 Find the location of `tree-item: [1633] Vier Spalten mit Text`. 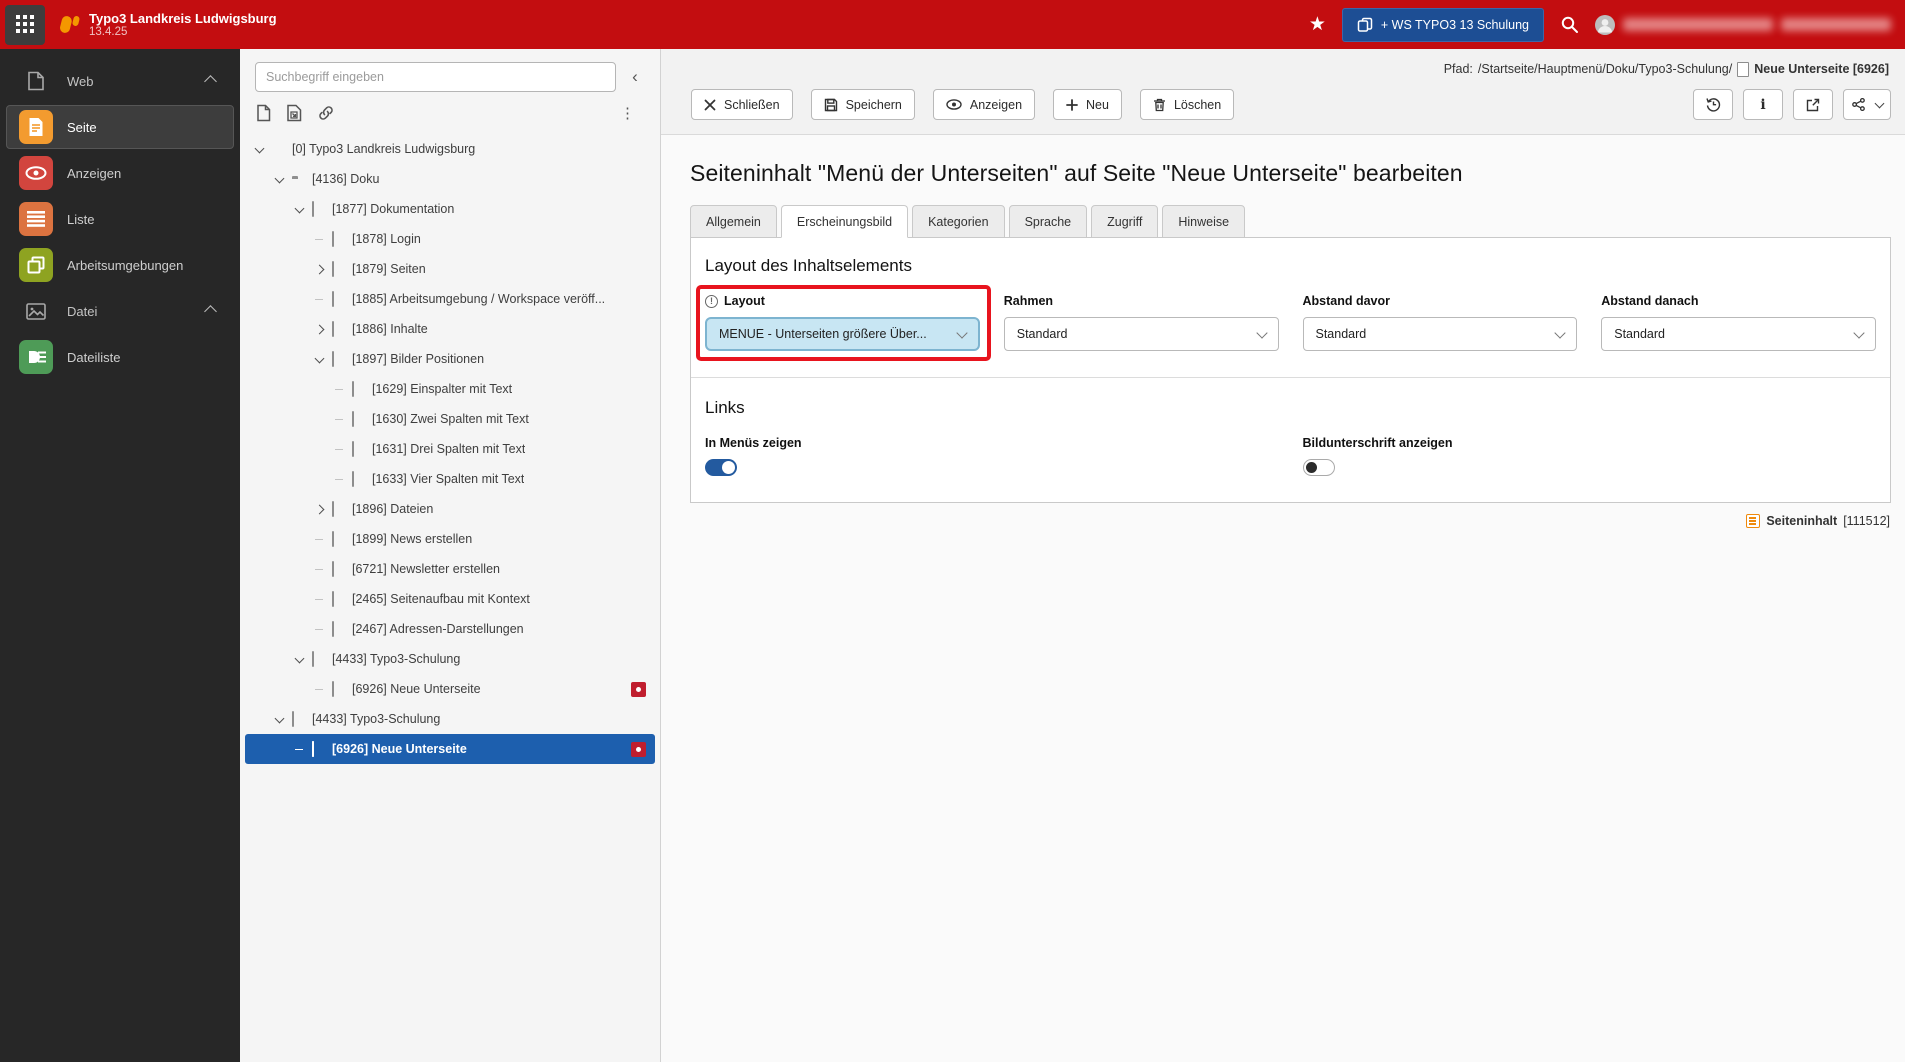

tree-item: [1633] Vier Spalten mit Text is located at coordinates (450, 479).